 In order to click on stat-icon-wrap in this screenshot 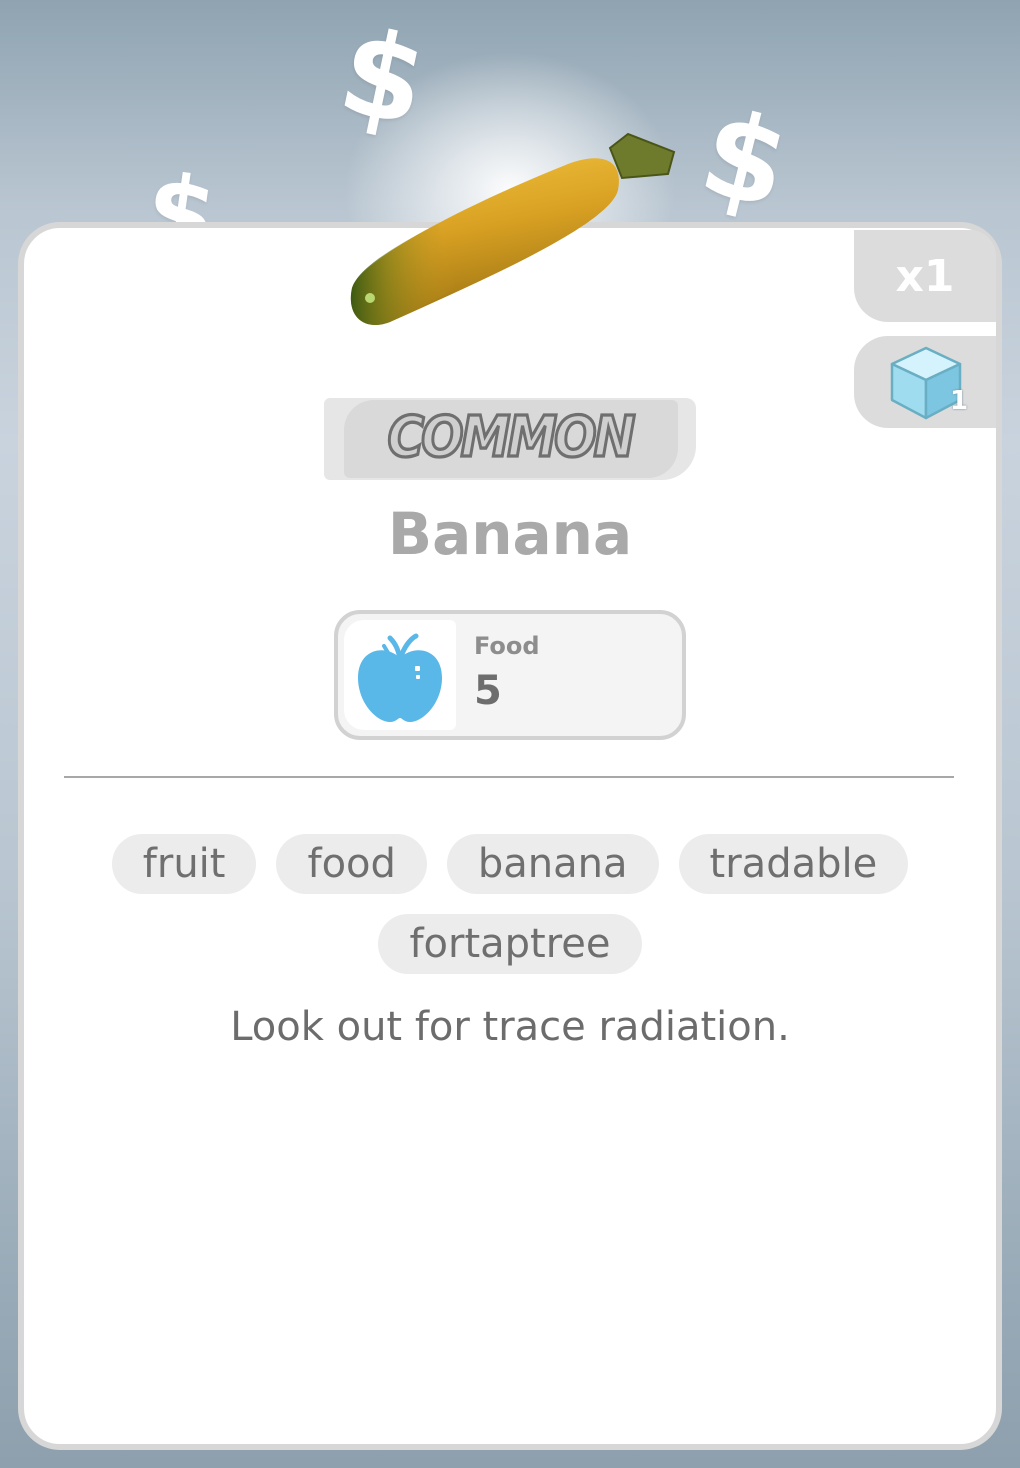, I will do `click(400, 675)`.